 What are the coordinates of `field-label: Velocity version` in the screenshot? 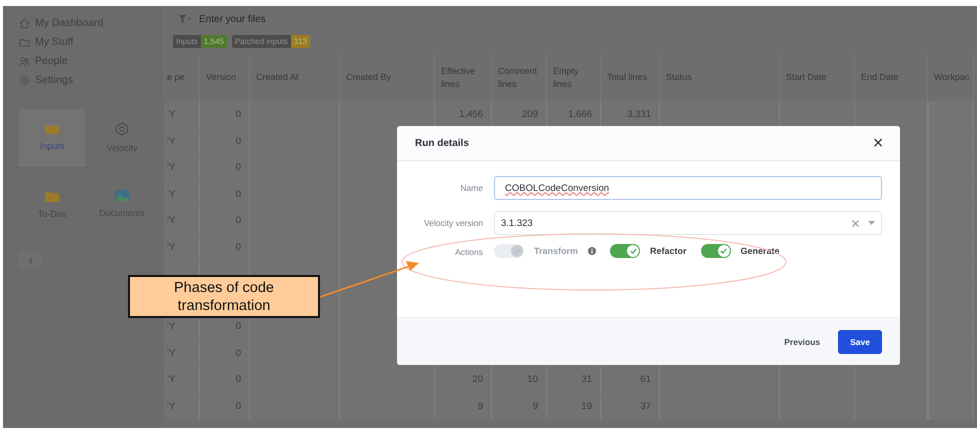 It's located at (452, 223).